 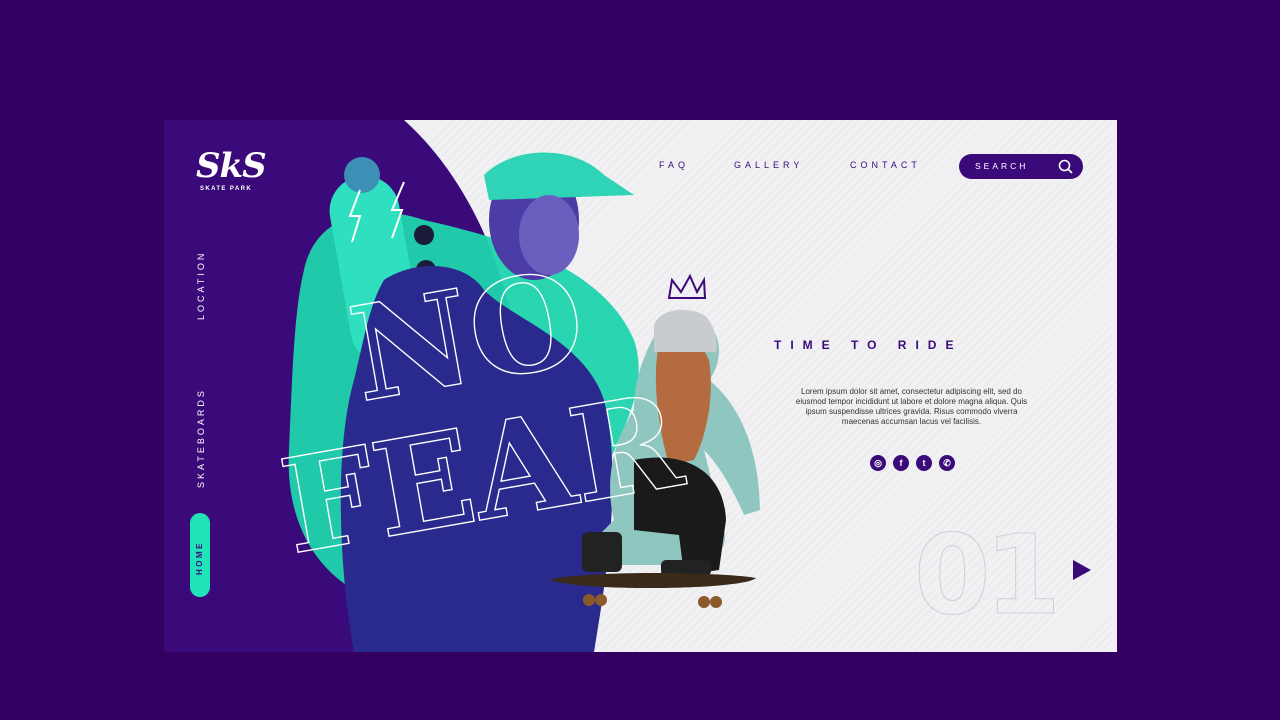 I want to click on logo-mark: SkS, so click(x=231, y=166).